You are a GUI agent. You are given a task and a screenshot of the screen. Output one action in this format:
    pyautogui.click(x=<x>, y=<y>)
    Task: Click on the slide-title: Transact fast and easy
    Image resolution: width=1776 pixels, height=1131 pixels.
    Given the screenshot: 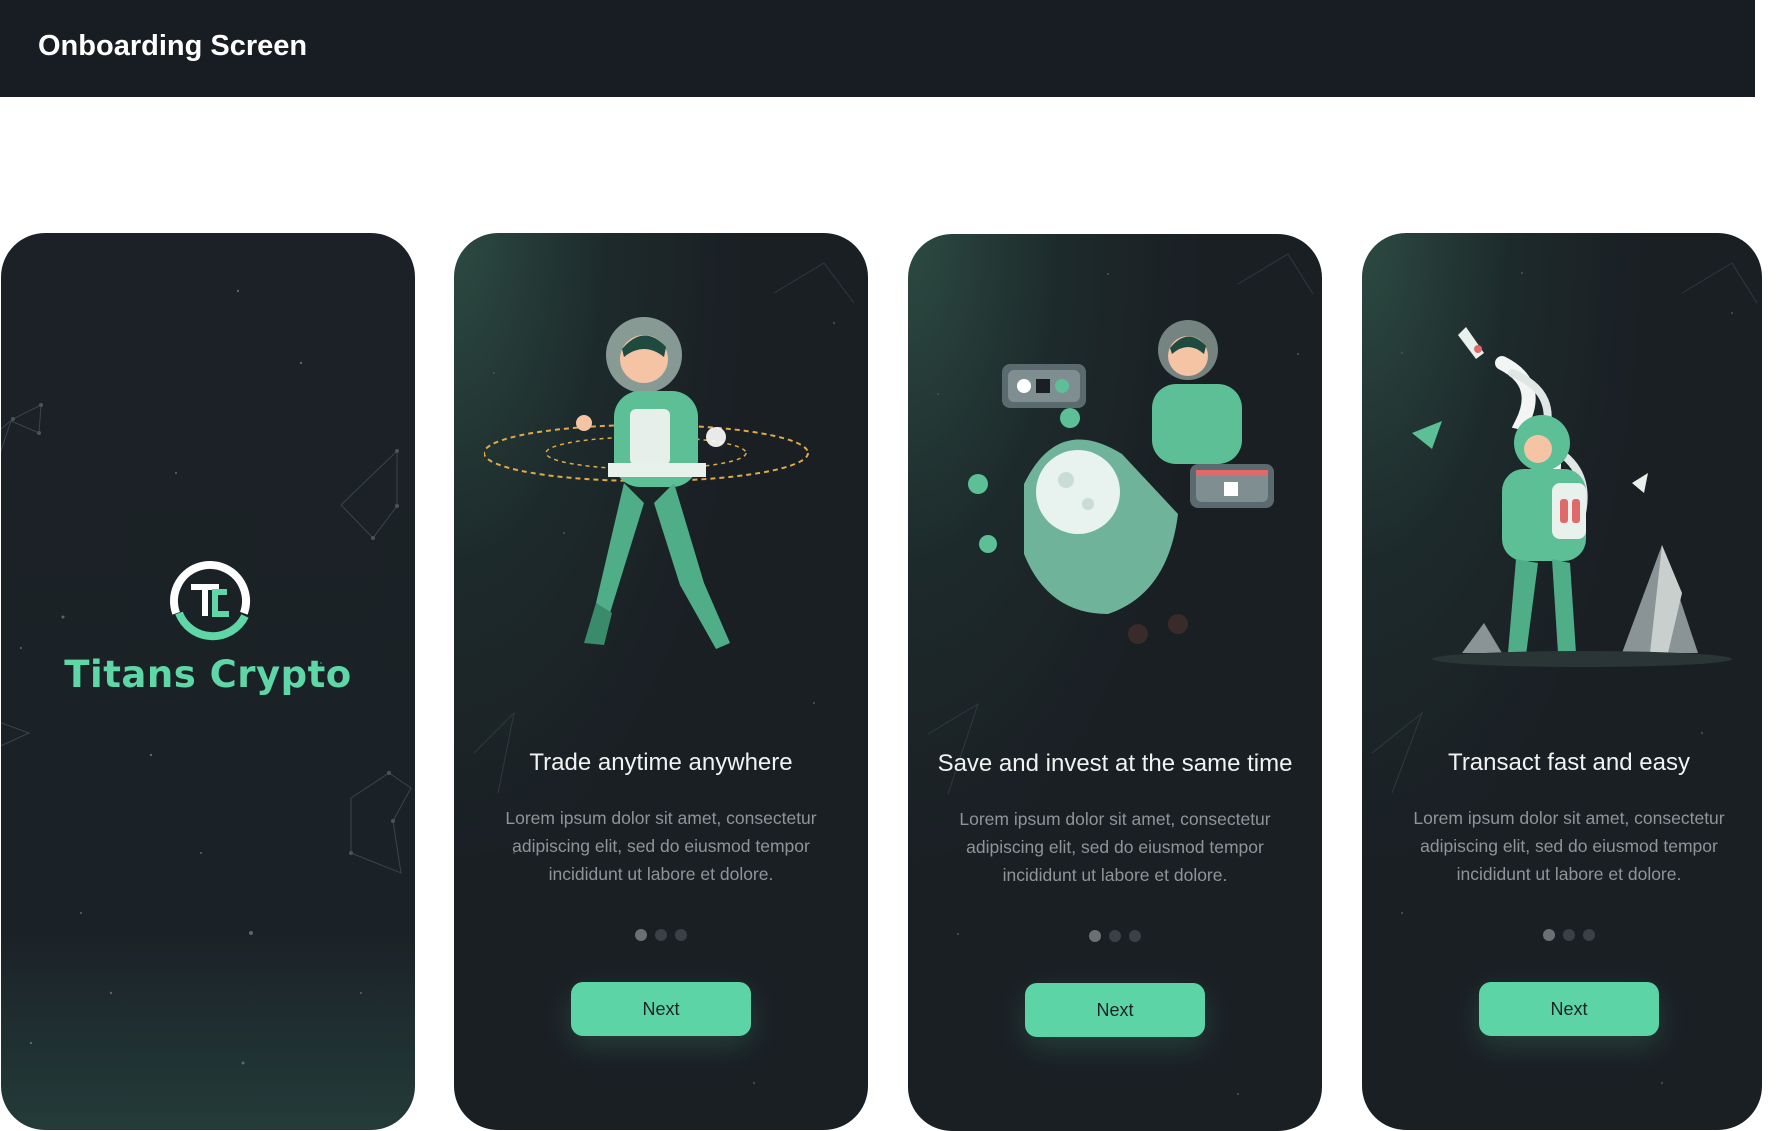 What is the action you would take?
    pyautogui.click(x=1569, y=762)
    